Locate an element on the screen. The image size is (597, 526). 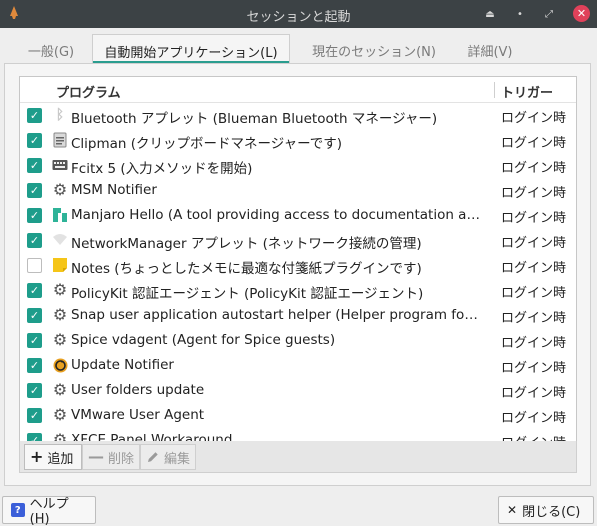
list-item: ✓ ⚙ User folders update ログイン時 is located at coordinates (298, 390).